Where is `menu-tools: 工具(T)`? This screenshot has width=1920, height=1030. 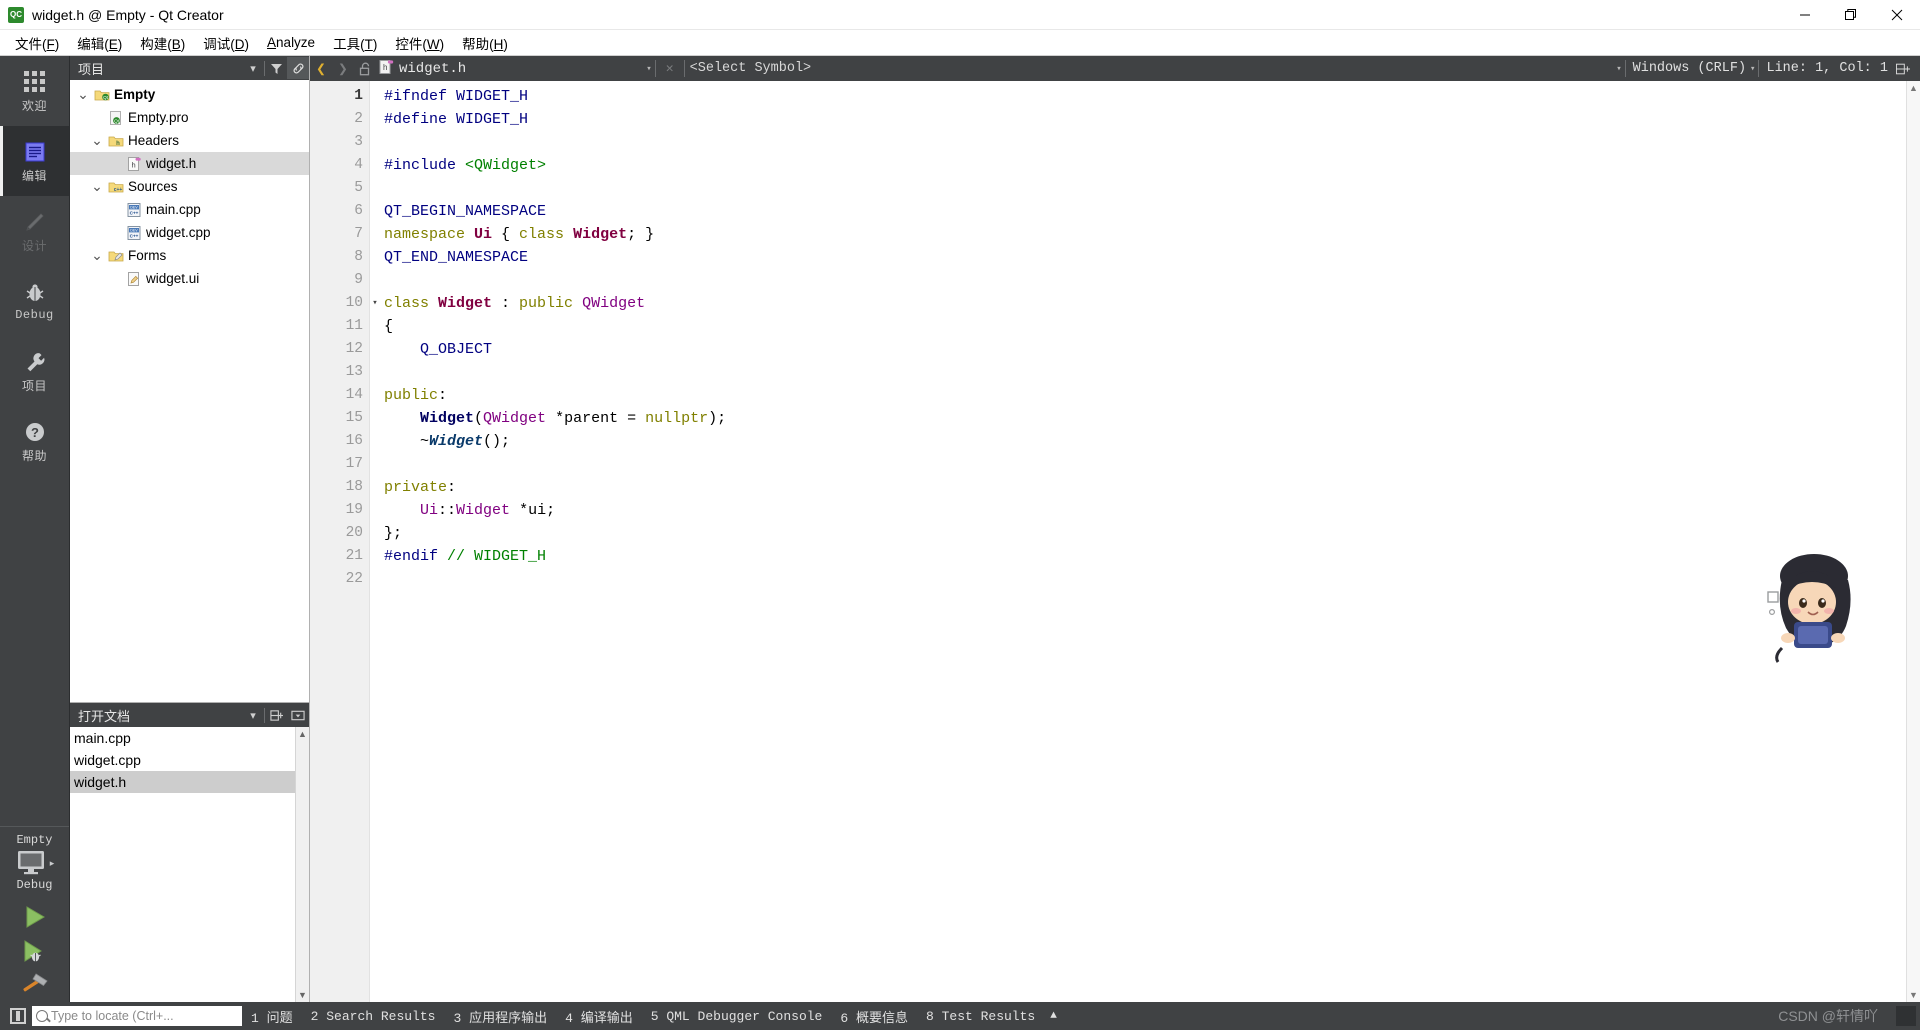
menu-tools: 工具(T) is located at coordinates (355, 43).